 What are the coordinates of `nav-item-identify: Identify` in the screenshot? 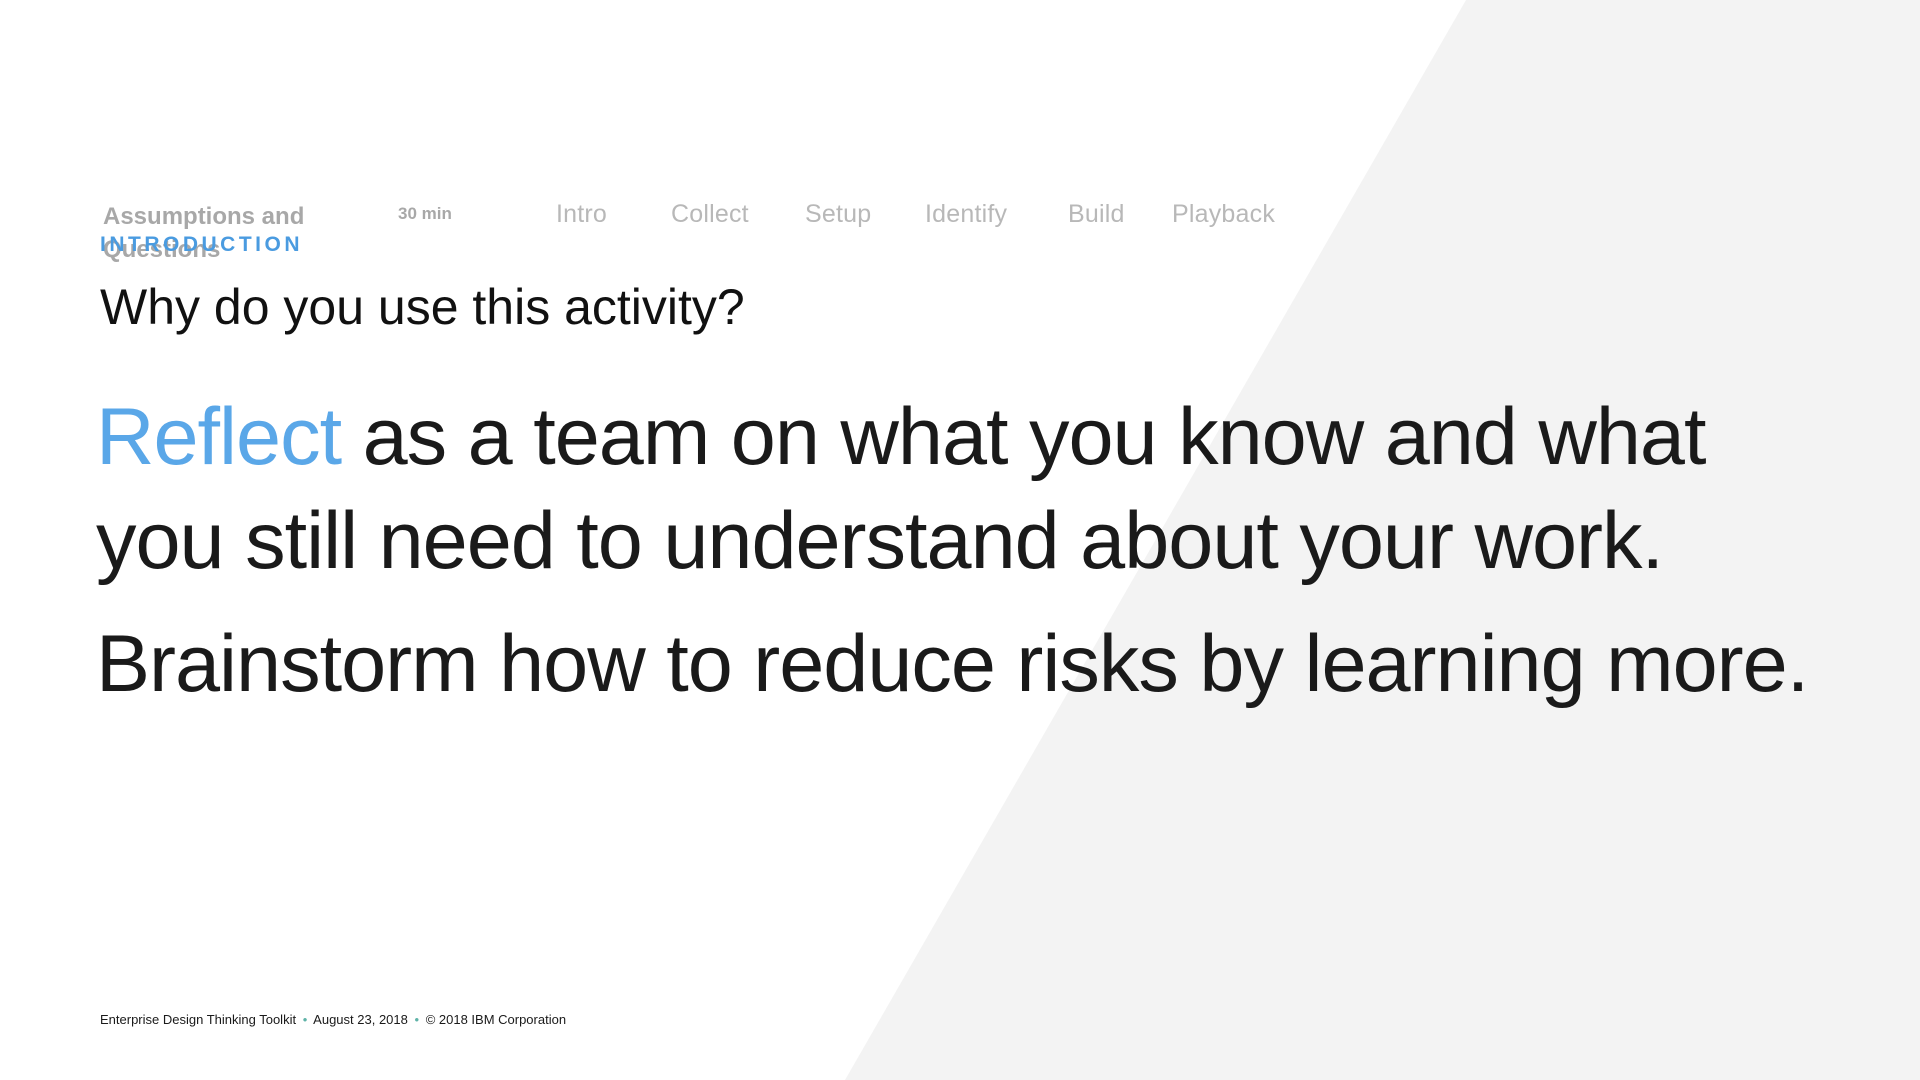 It's located at (966, 214).